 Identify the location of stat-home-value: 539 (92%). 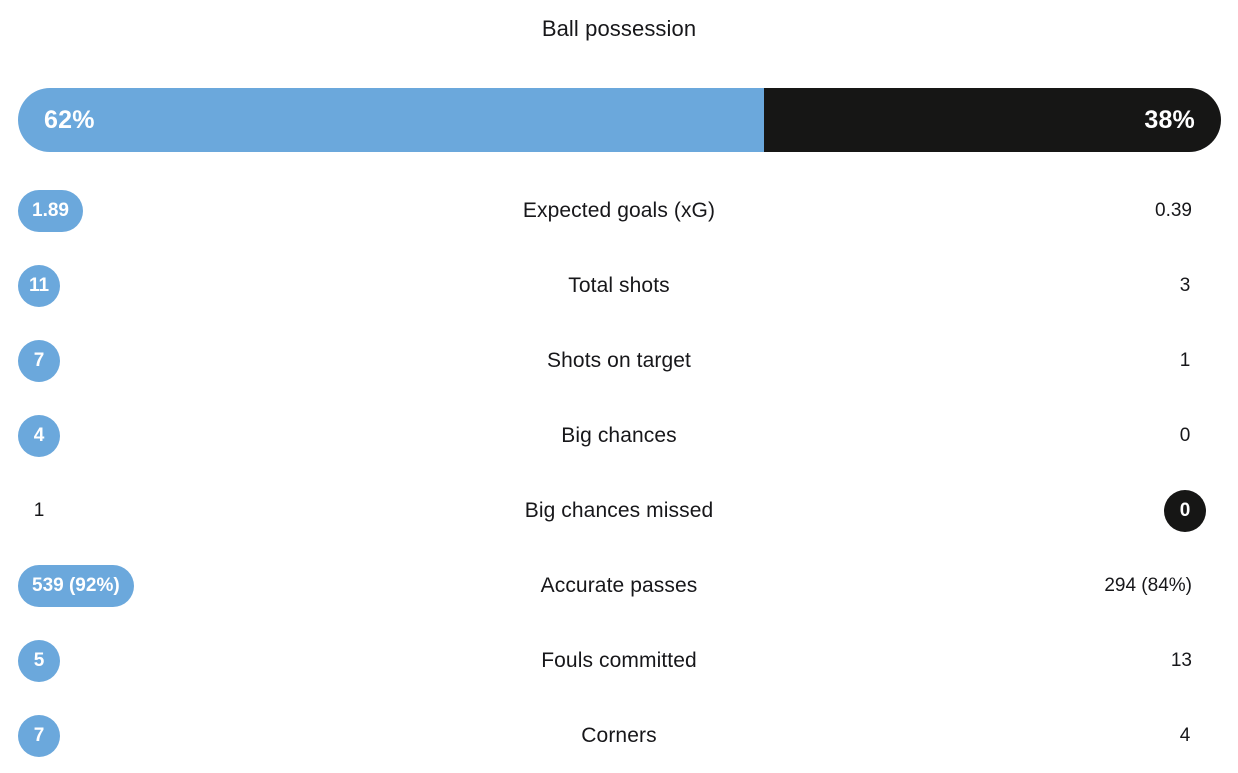
(76, 585).